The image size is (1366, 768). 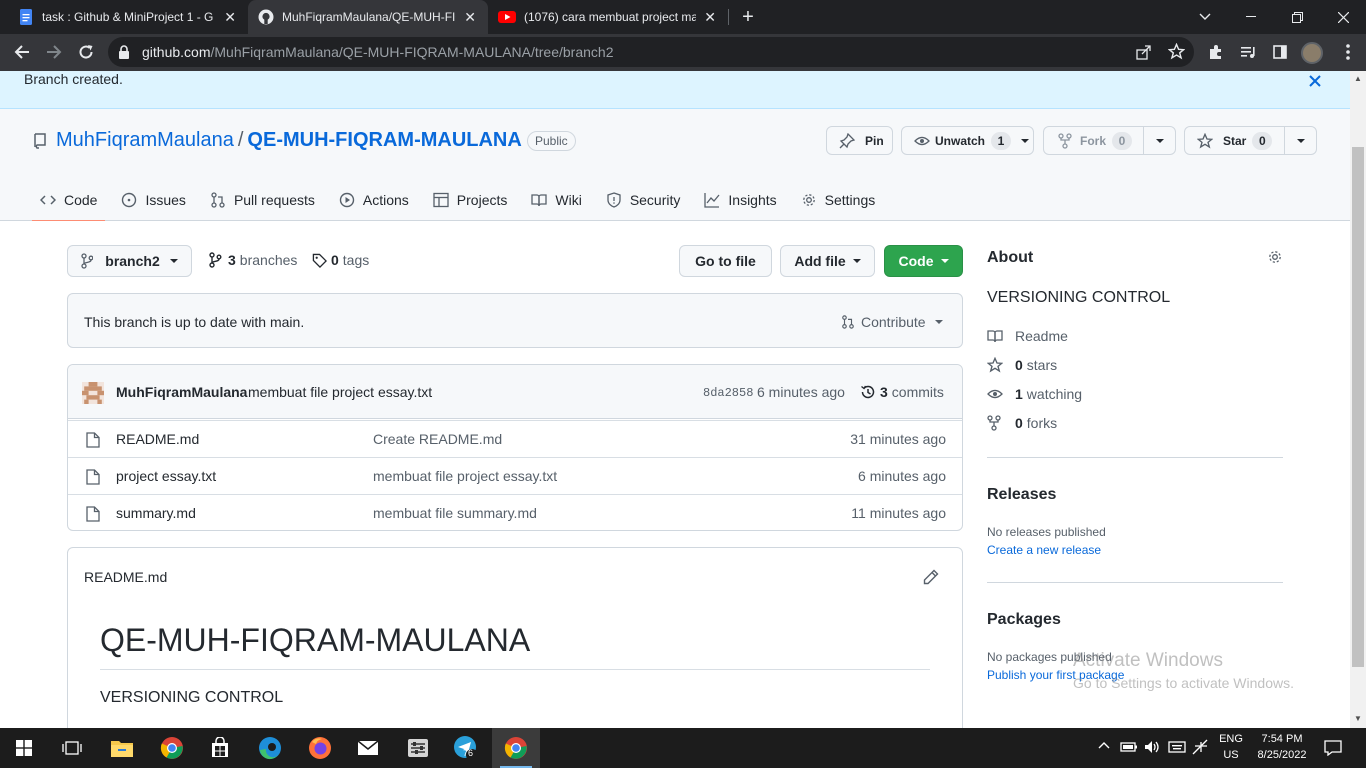 I want to click on pull-request-icon, so click(x=218, y=200).